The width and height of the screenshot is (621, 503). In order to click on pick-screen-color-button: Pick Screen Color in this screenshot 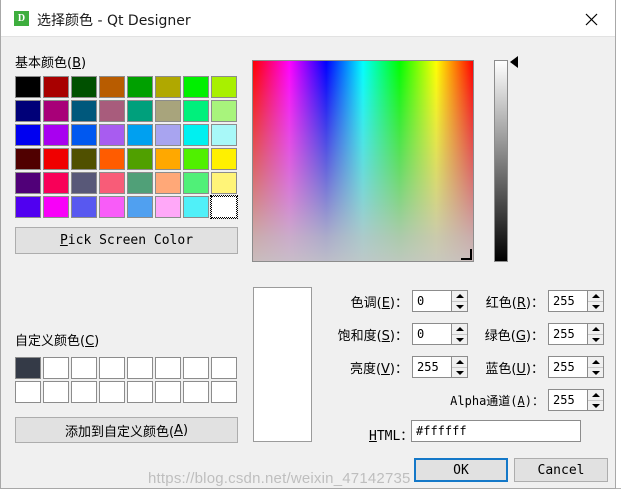, I will do `click(126, 240)`.